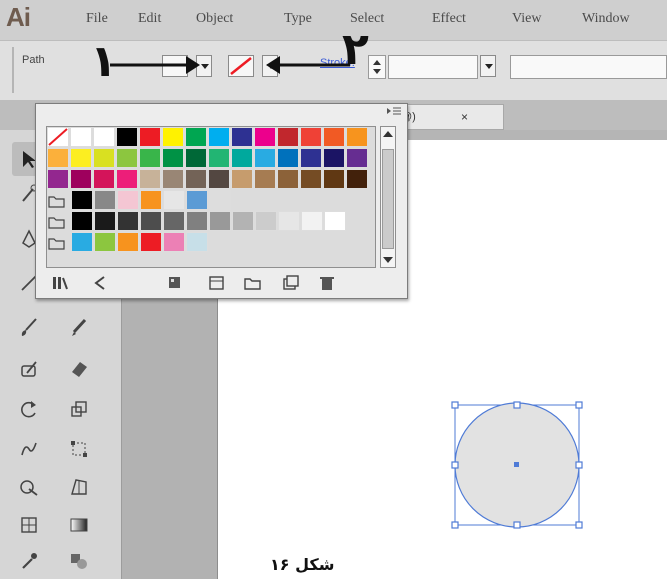  What do you see at coordinates (79, 449) in the screenshot?
I see `free-transform-tool` at bounding box center [79, 449].